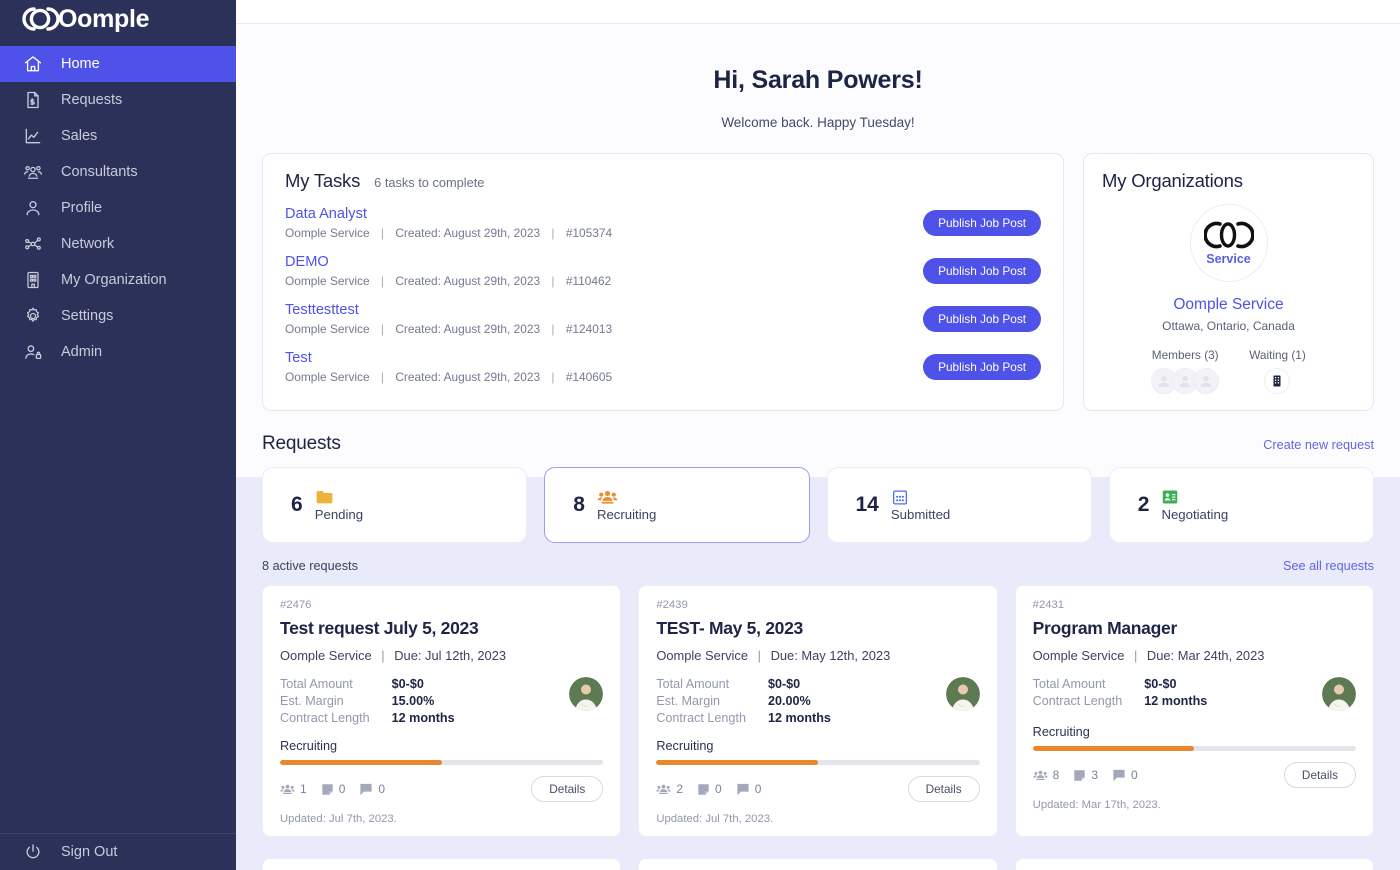 The height and width of the screenshot is (870, 1400). Describe the element at coordinates (293, 789) in the screenshot. I see `applicants-stat: 1` at that location.